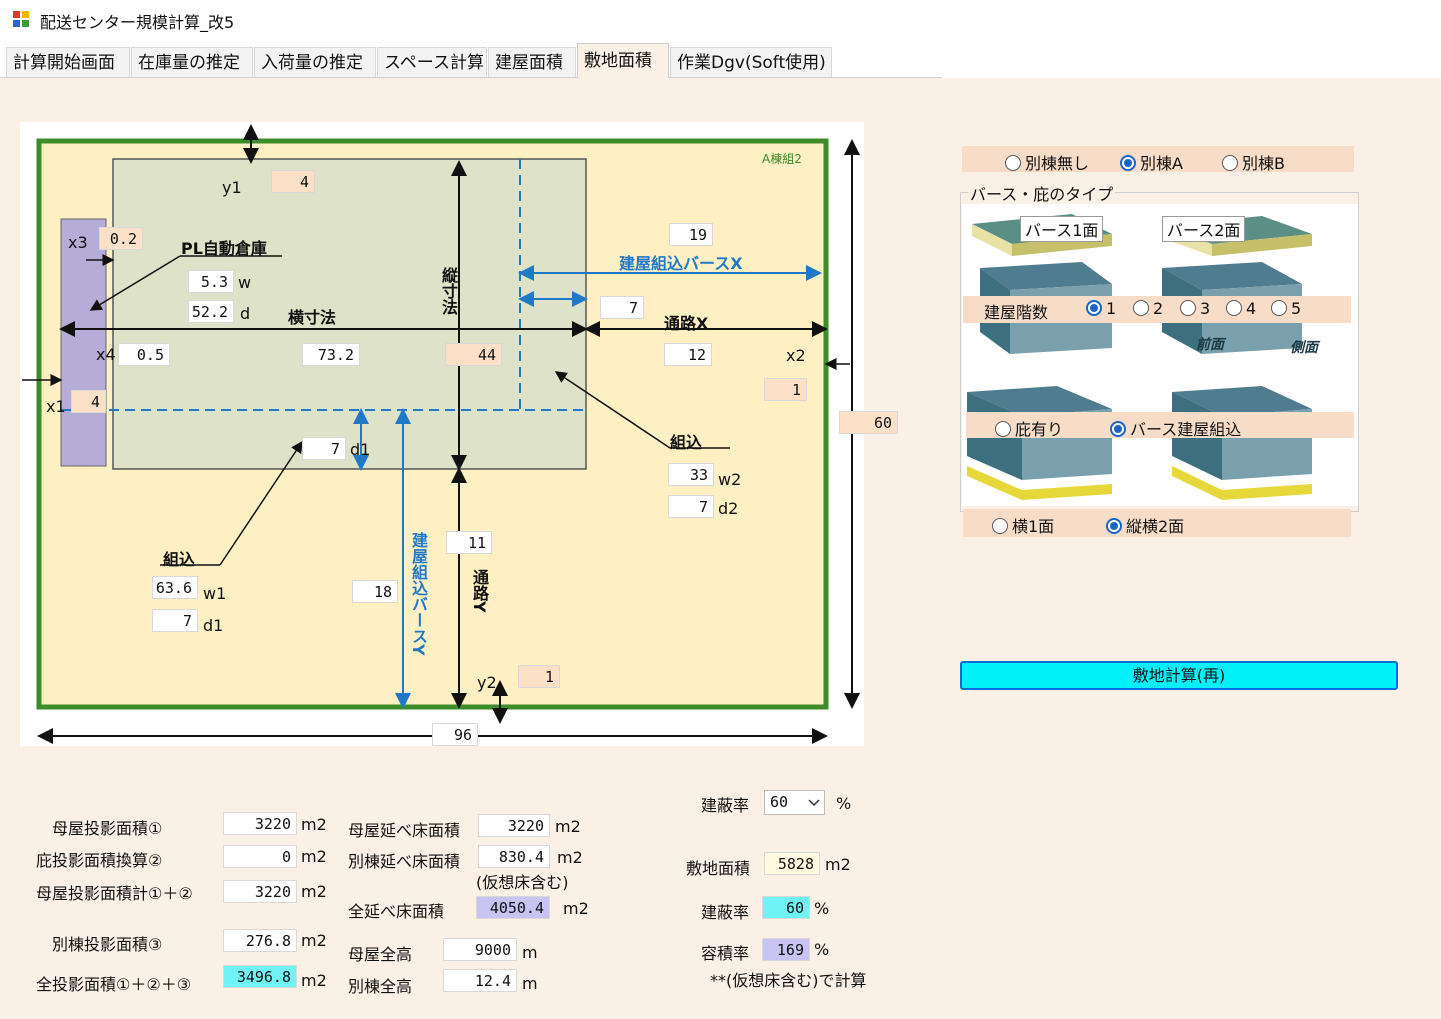  What do you see at coordinates (88, 401) in the screenshot?
I see `x1-field: 4` at bounding box center [88, 401].